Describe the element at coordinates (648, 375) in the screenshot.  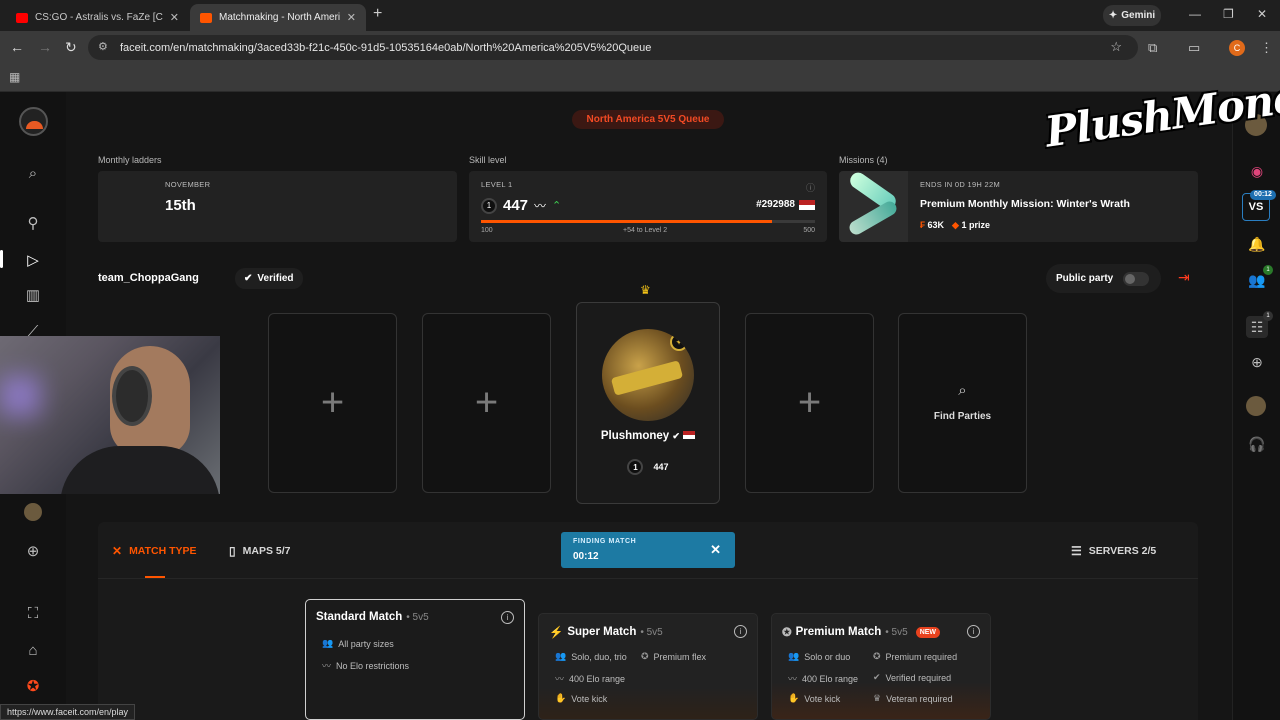
I see `player-avatar: ✦` at that location.